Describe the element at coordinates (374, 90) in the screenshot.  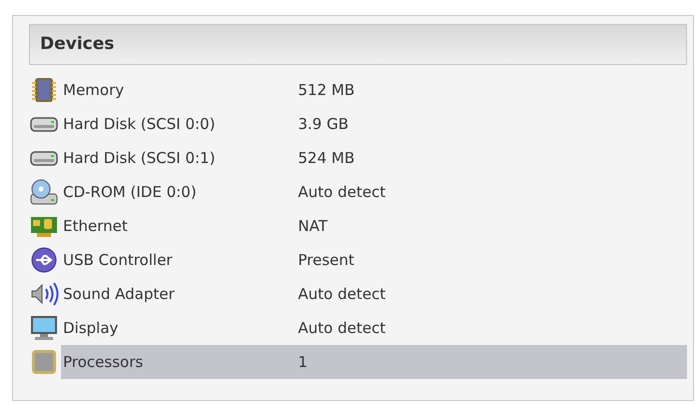
I see `device-row: Memory 512 MB` at that location.